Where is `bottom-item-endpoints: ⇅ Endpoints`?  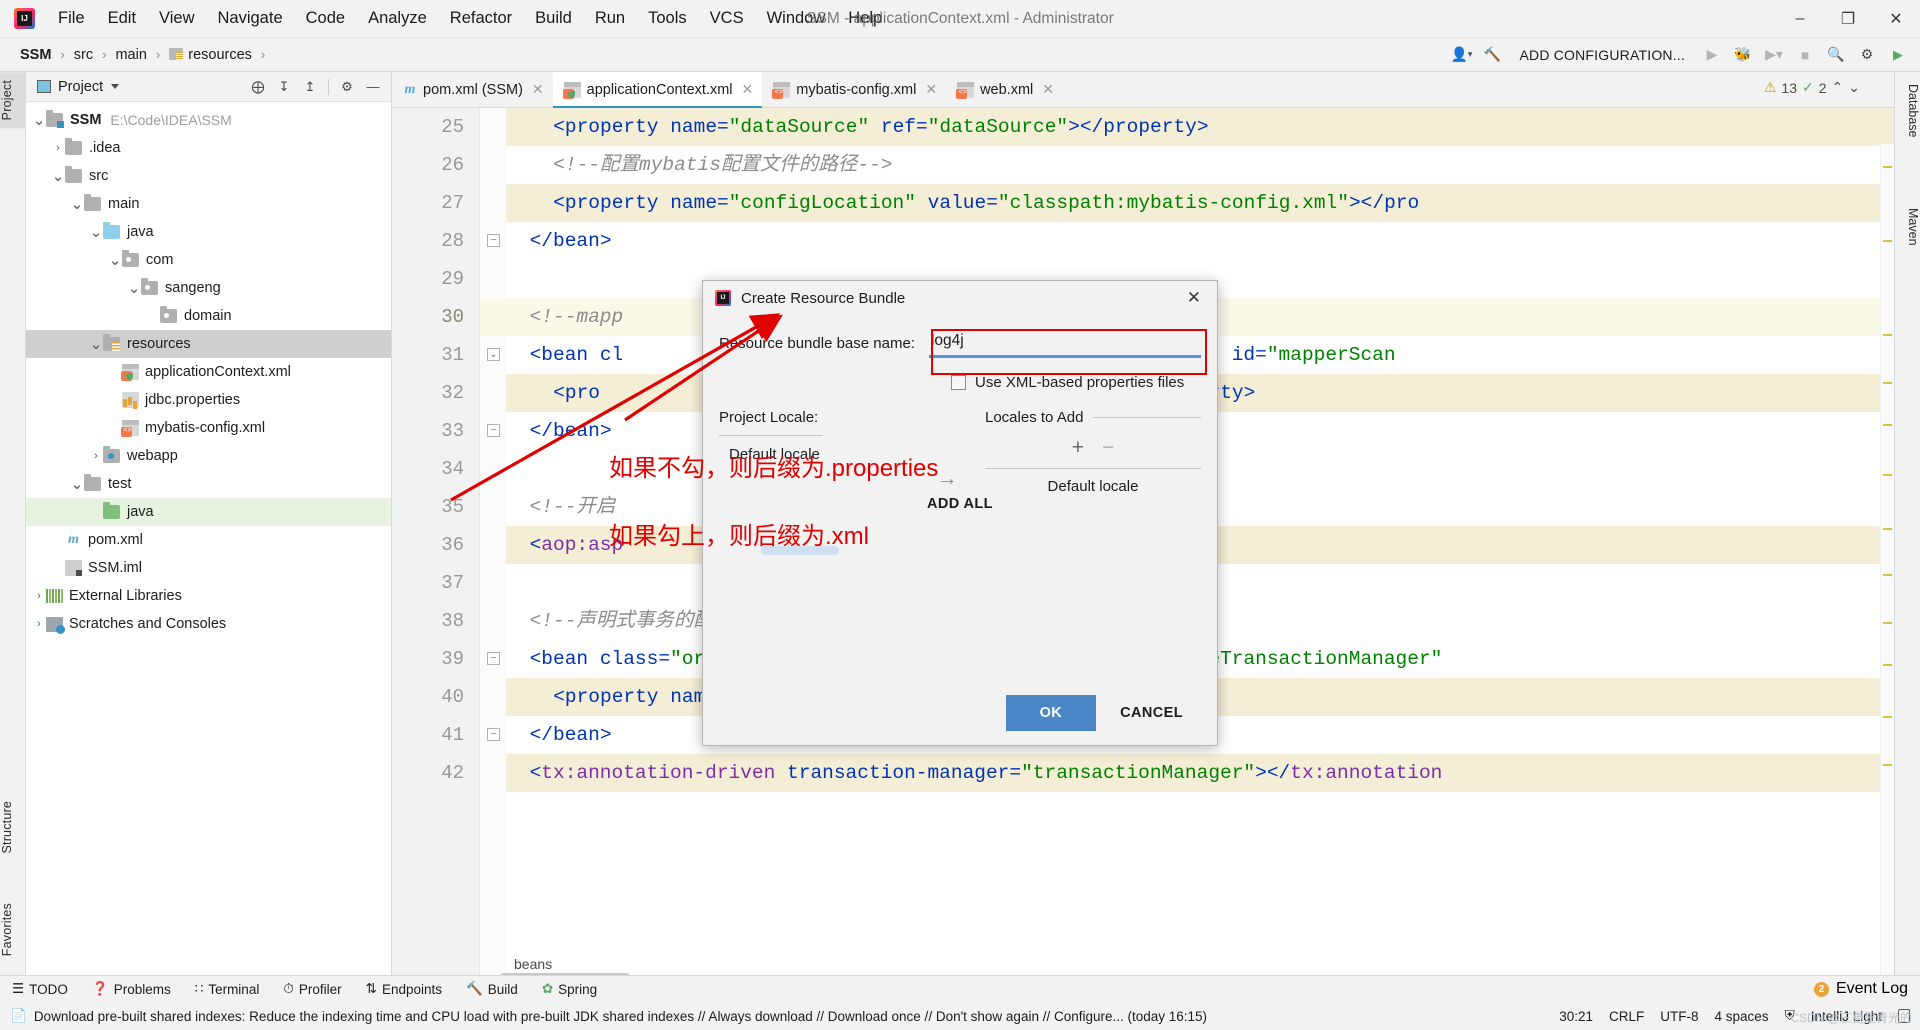
bottom-item-endpoints: ⇅ Endpoints is located at coordinates (404, 989).